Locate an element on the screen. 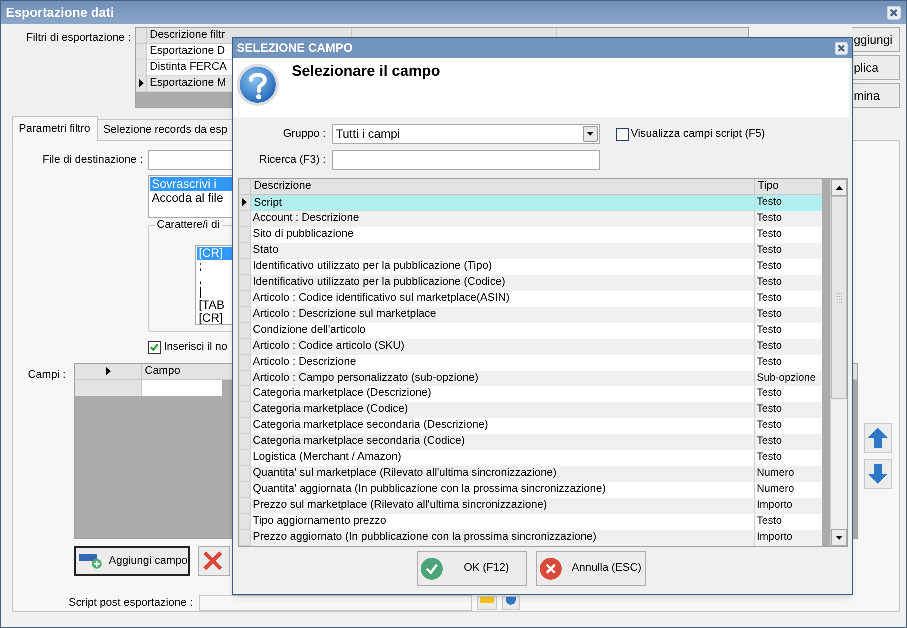 The image size is (907, 628). field-label: Campi : is located at coordinates (46, 375).